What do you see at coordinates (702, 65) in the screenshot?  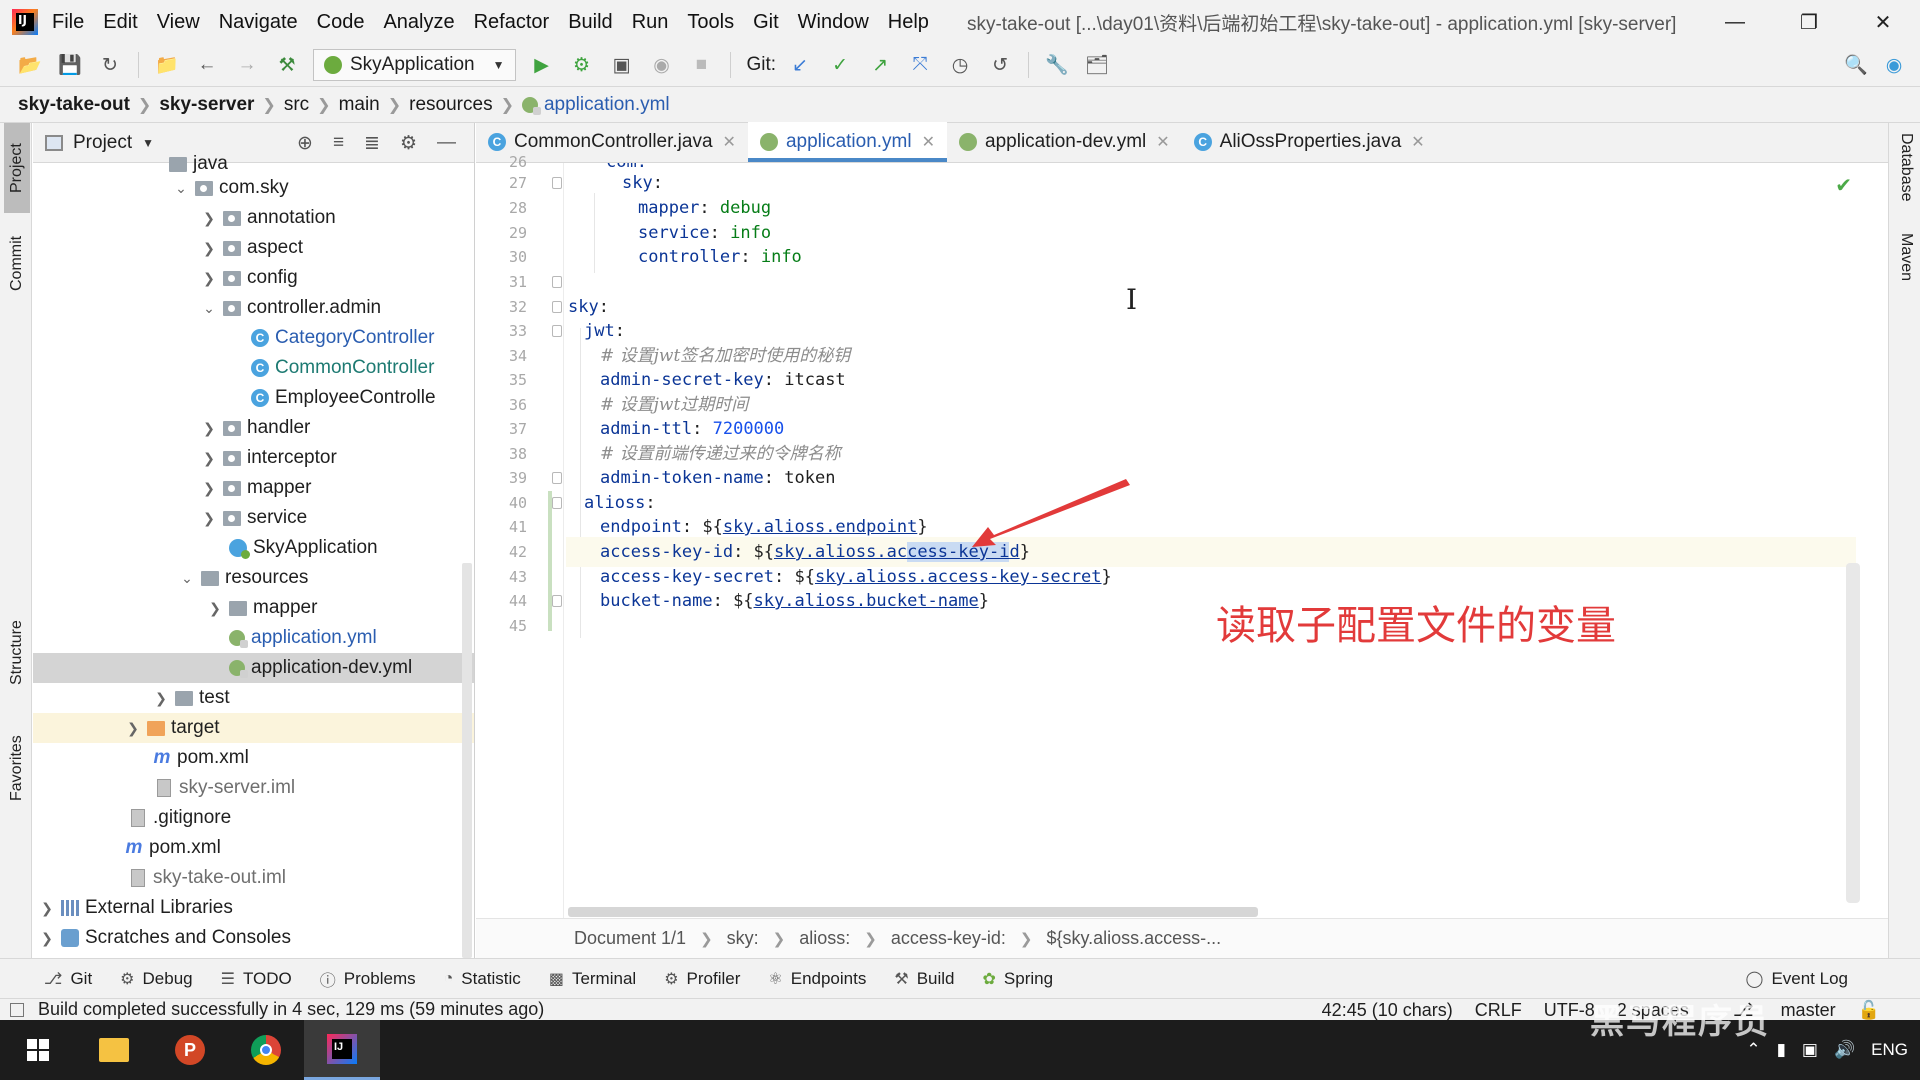 I see `stop-icon: ■` at bounding box center [702, 65].